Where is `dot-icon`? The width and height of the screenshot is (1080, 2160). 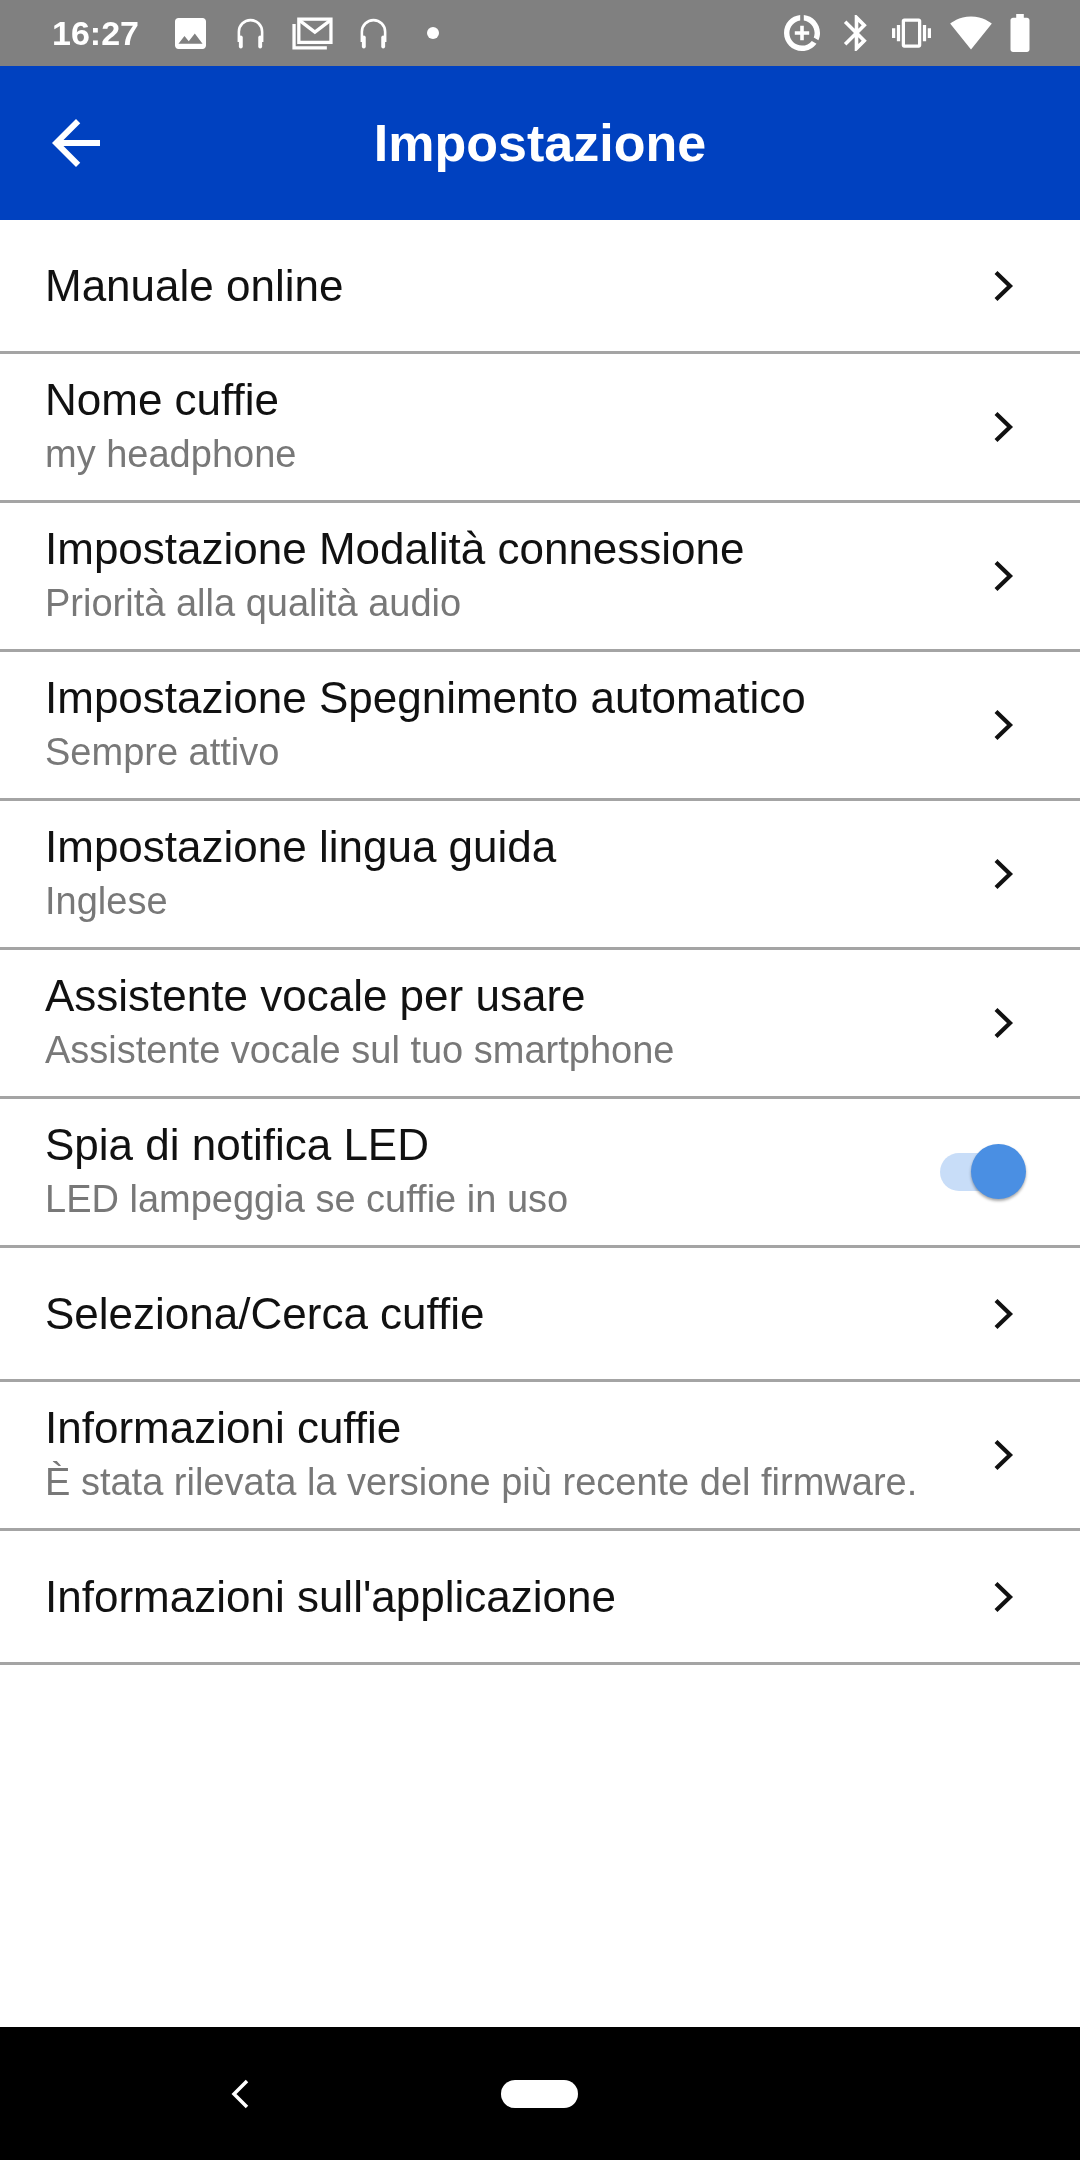 dot-icon is located at coordinates (432, 33).